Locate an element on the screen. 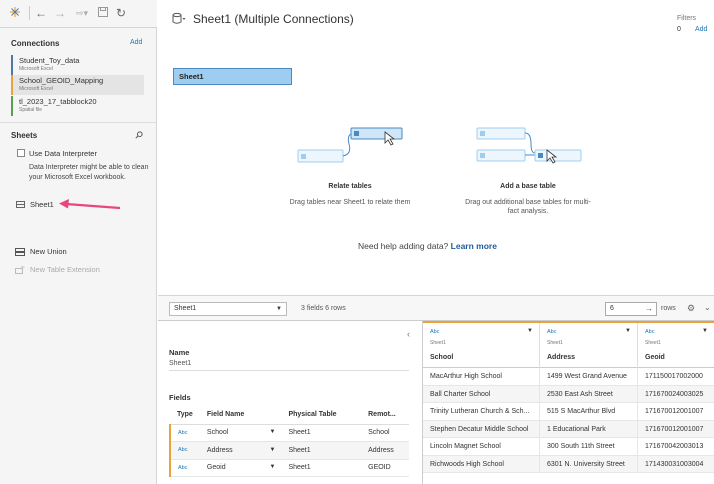 Image resolution: width=714 pixels, height=484 pixels. geoid-cell: 171150017002000 is located at coordinates (676, 377).